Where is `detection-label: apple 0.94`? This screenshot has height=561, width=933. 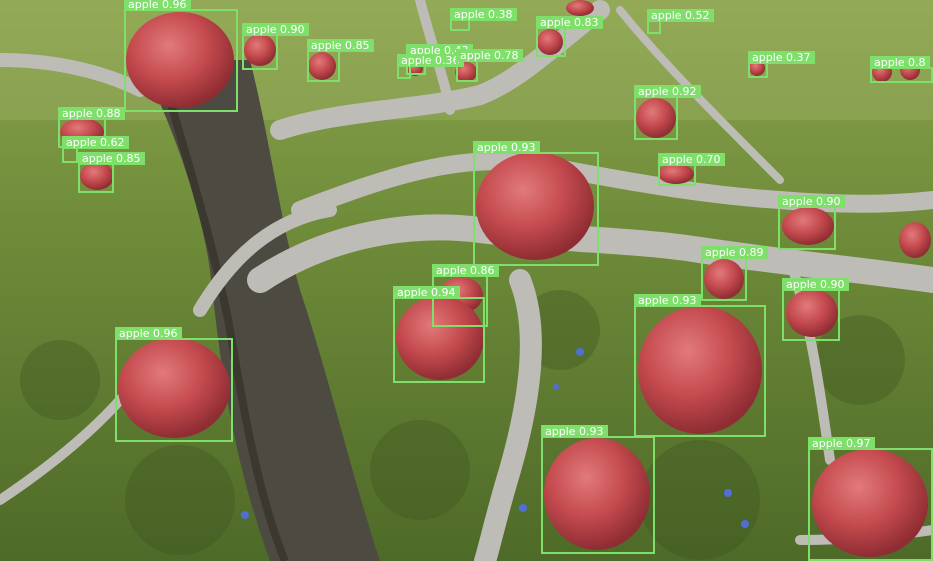
detection-label: apple 0.94 is located at coordinates (426, 292).